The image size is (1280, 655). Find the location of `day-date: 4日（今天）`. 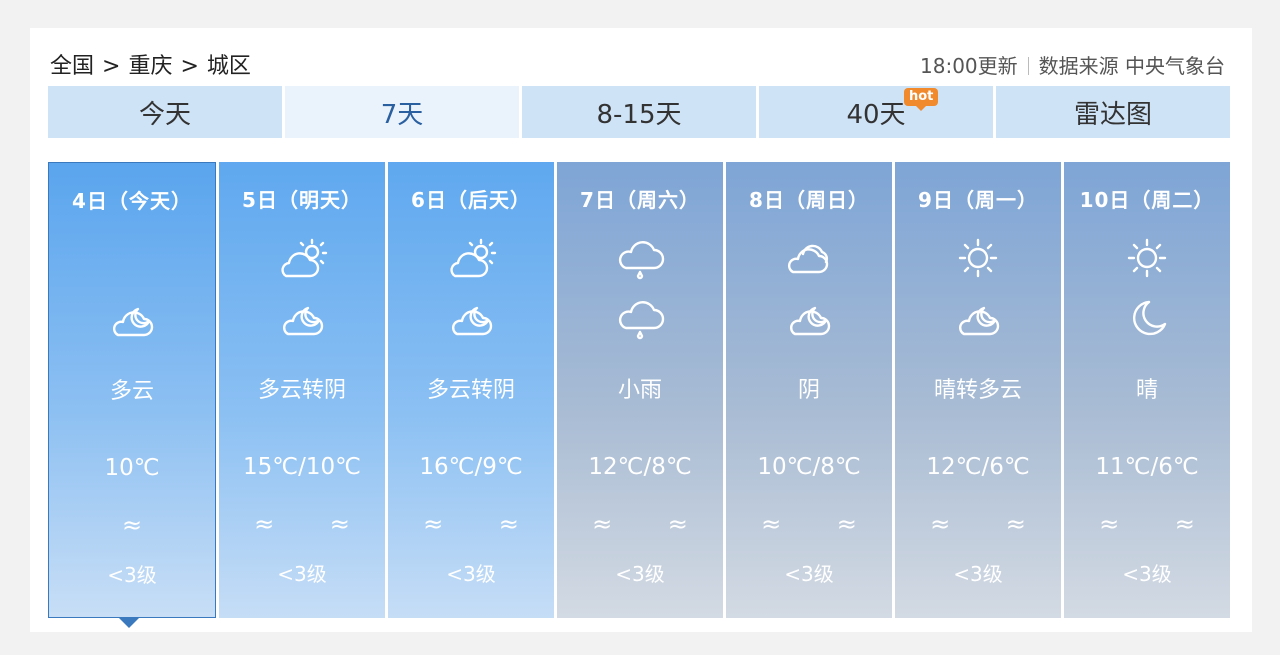

day-date: 4日（今天） is located at coordinates (132, 201).